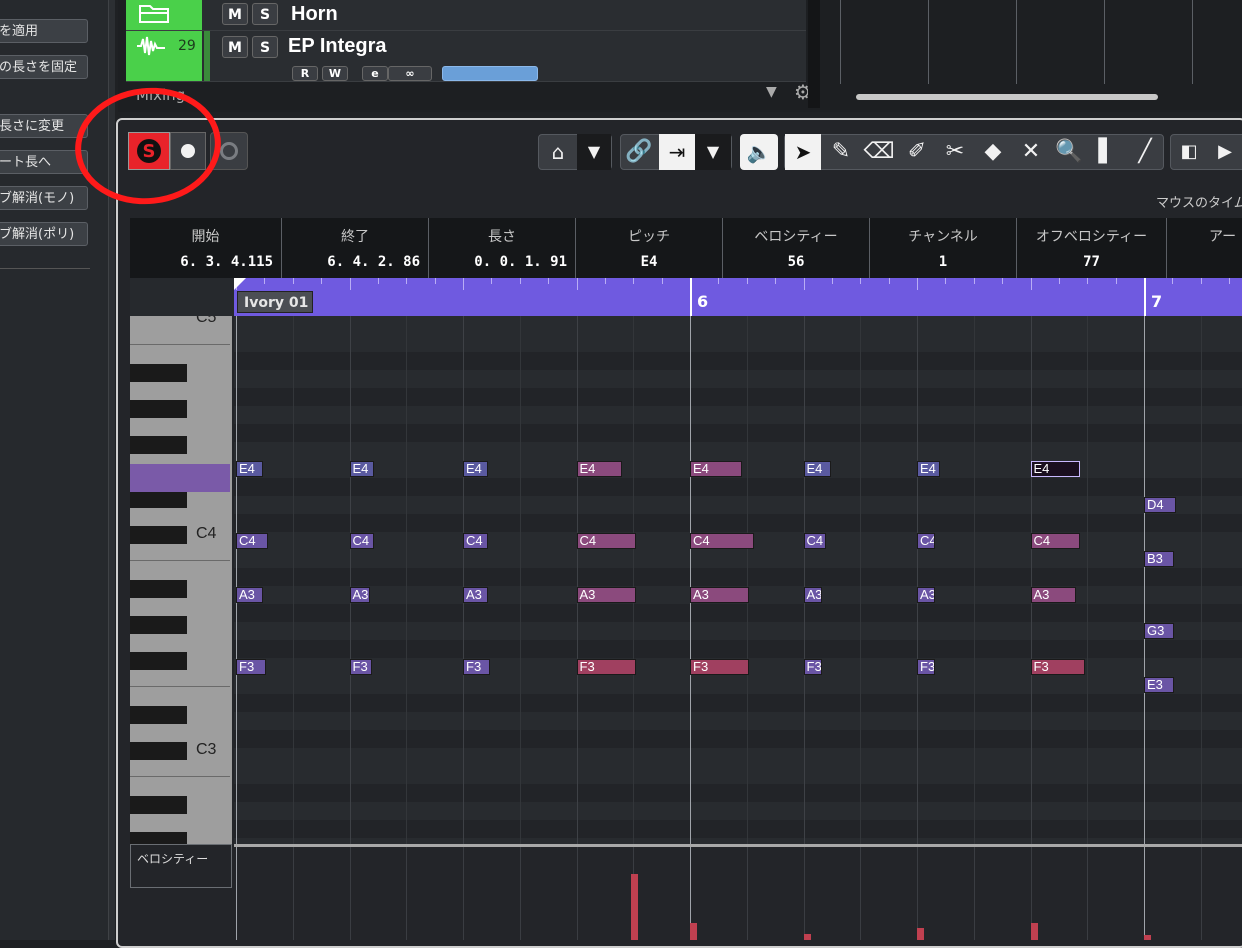 The image size is (1242, 948). What do you see at coordinates (738, 892) in the screenshot?
I see `velocity-lane` at bounding box center [738, 892].